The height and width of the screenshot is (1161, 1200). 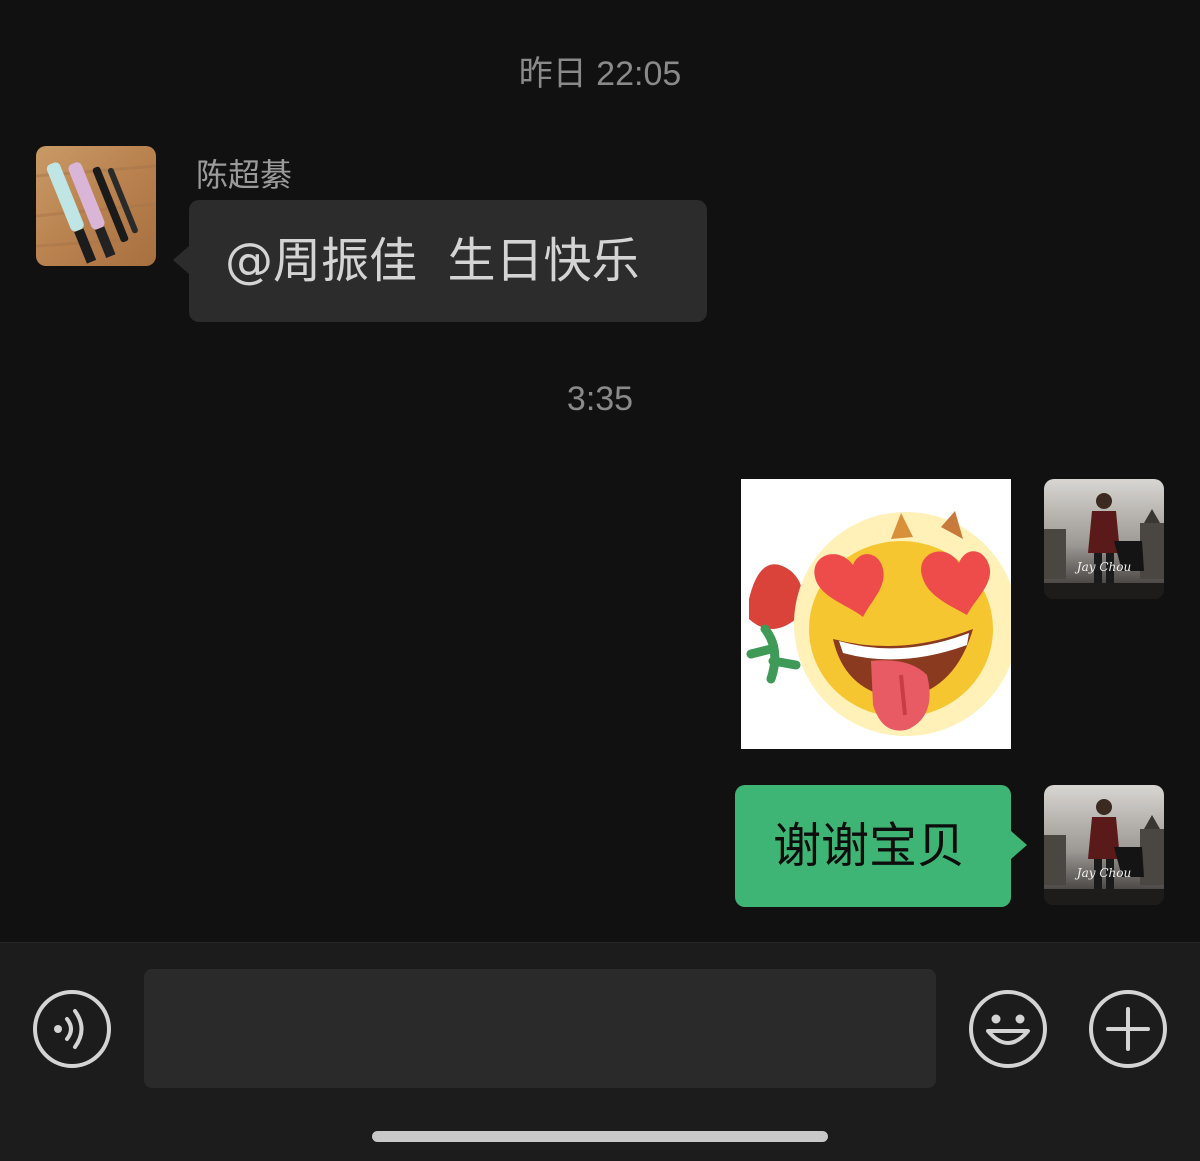 What do you see at coordinates (600, 399) in the screenshot?
I see `timestamp: 3:35` at bounding box center [600, 399].